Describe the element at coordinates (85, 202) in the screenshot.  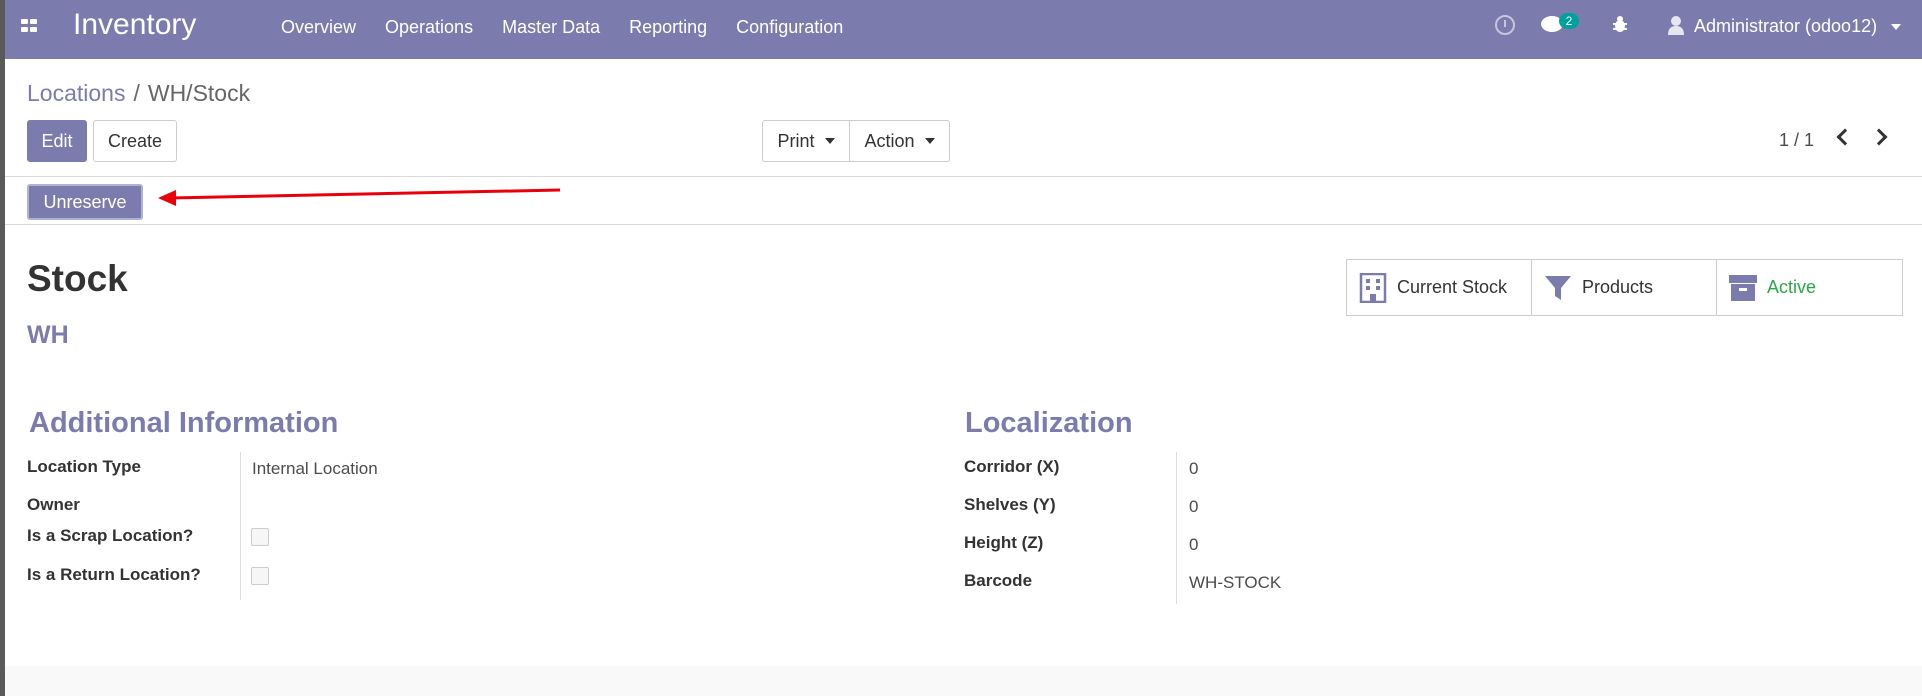
I see `unreserve-button: Unreserve` at that location.